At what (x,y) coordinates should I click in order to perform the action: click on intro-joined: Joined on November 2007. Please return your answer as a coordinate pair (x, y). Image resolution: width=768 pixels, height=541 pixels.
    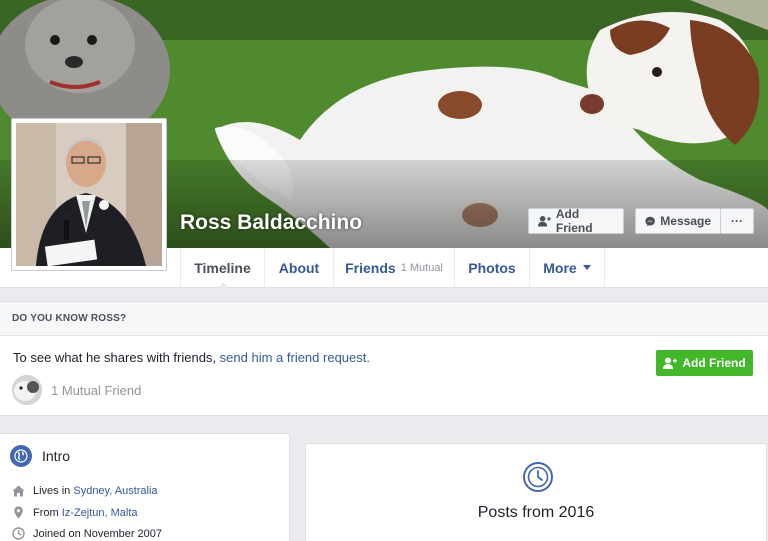
    Looking at the image, I should click on (87, 533).